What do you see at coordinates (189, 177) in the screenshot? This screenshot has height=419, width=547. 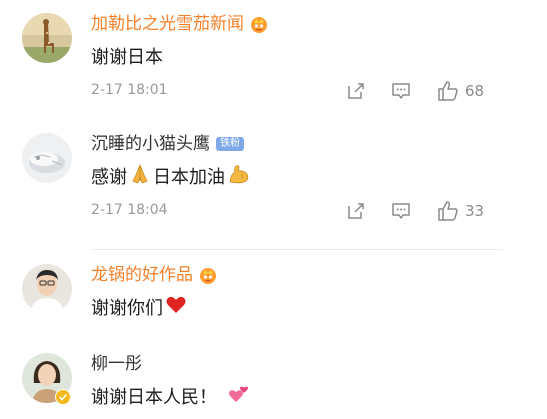 I see `comment-text-part: 日本加油` at bounding box center [189, 177].